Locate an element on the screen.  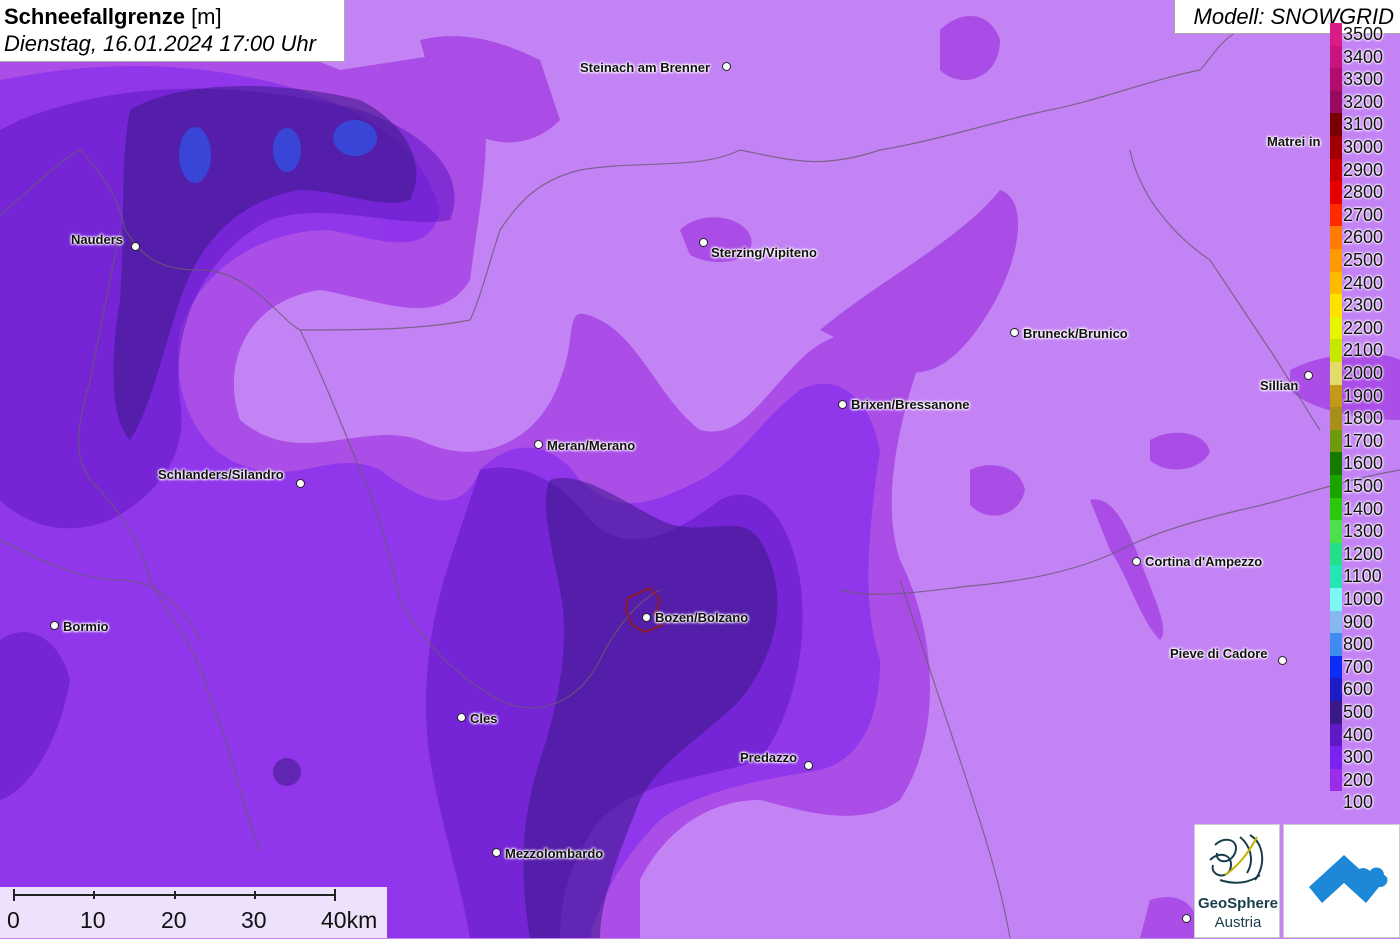
legend-row: 2600 is located at coordinates (1365, 238).